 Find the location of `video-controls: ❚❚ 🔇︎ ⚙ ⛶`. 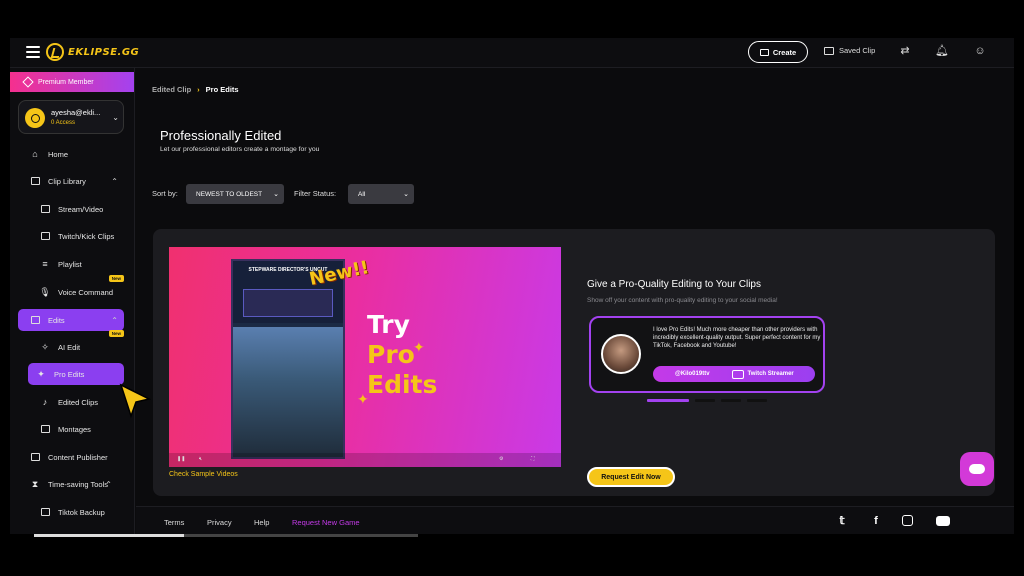

video-controls: ❚❚ 🔇︎ ⚙ ⛶ is located at coordinates (365, 460).